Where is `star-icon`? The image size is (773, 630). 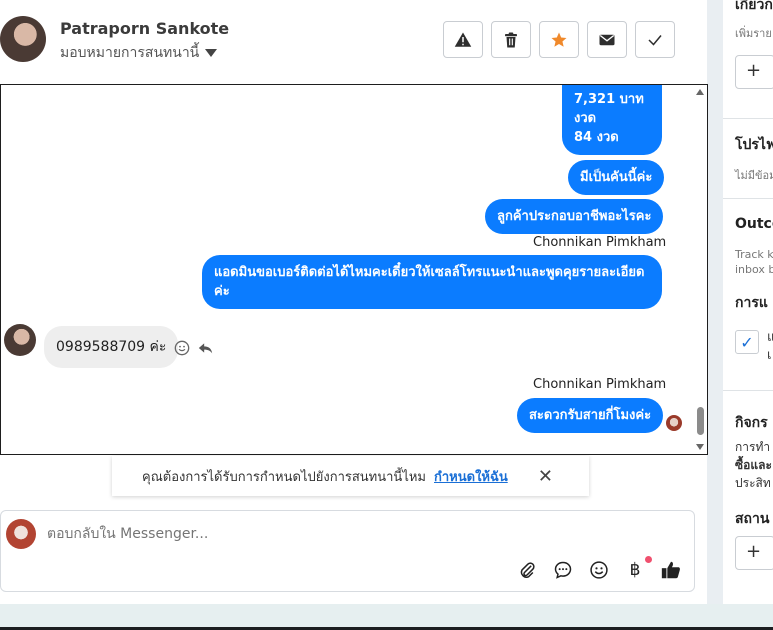 star-icon is located at coordinates (559, 39).